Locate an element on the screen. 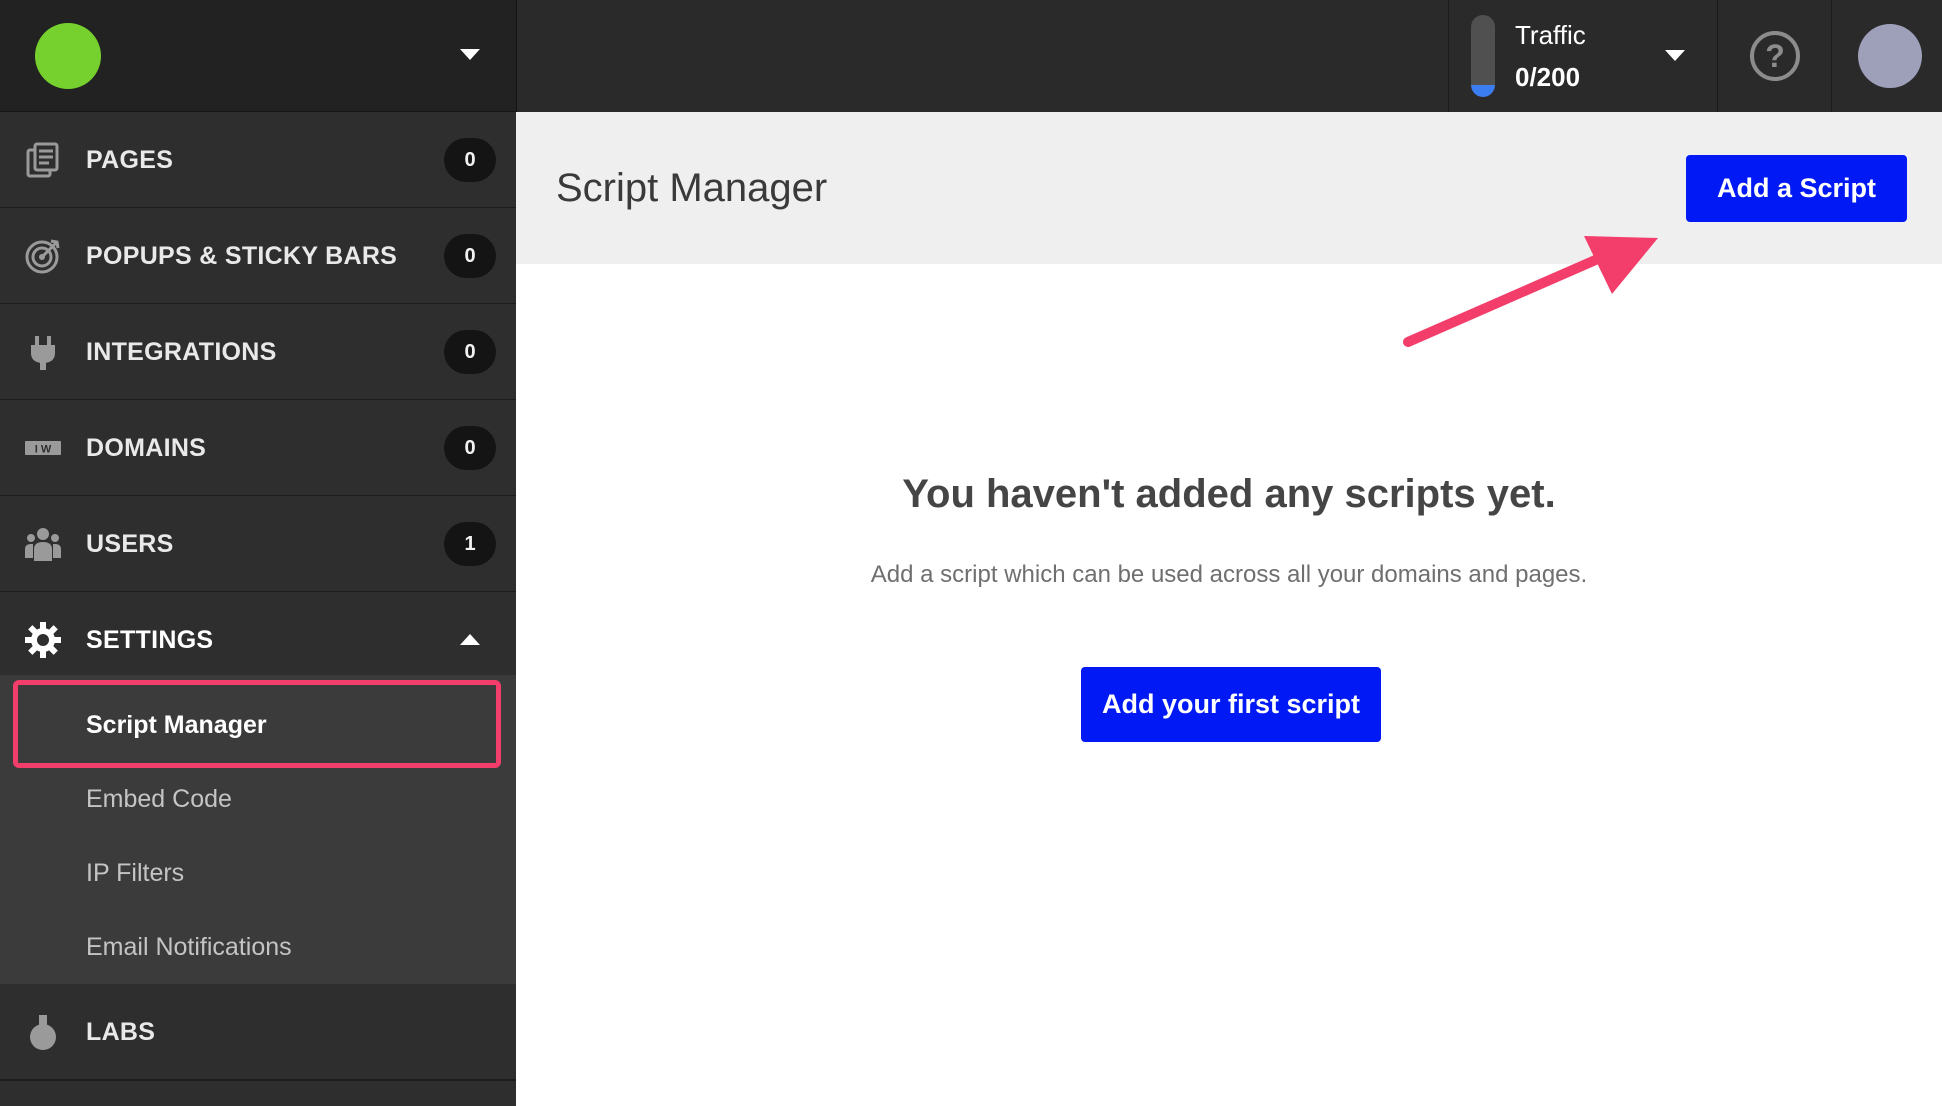  submenu-item-embed-code: Embed Code is located at coordinates (159, 799).